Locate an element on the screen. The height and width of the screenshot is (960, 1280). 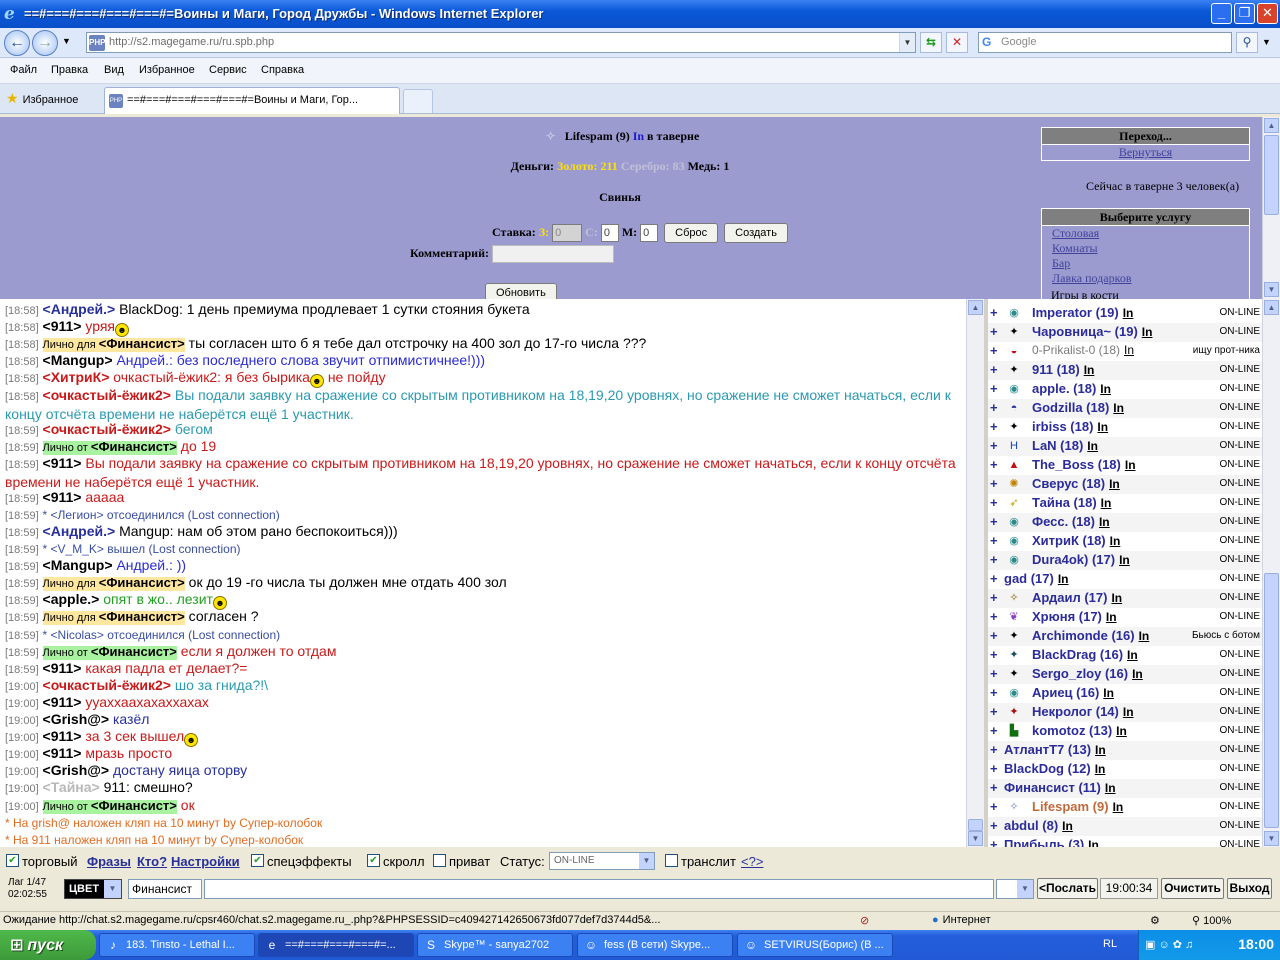
service-dining: Столовая is located at coordinates (1145, 233).